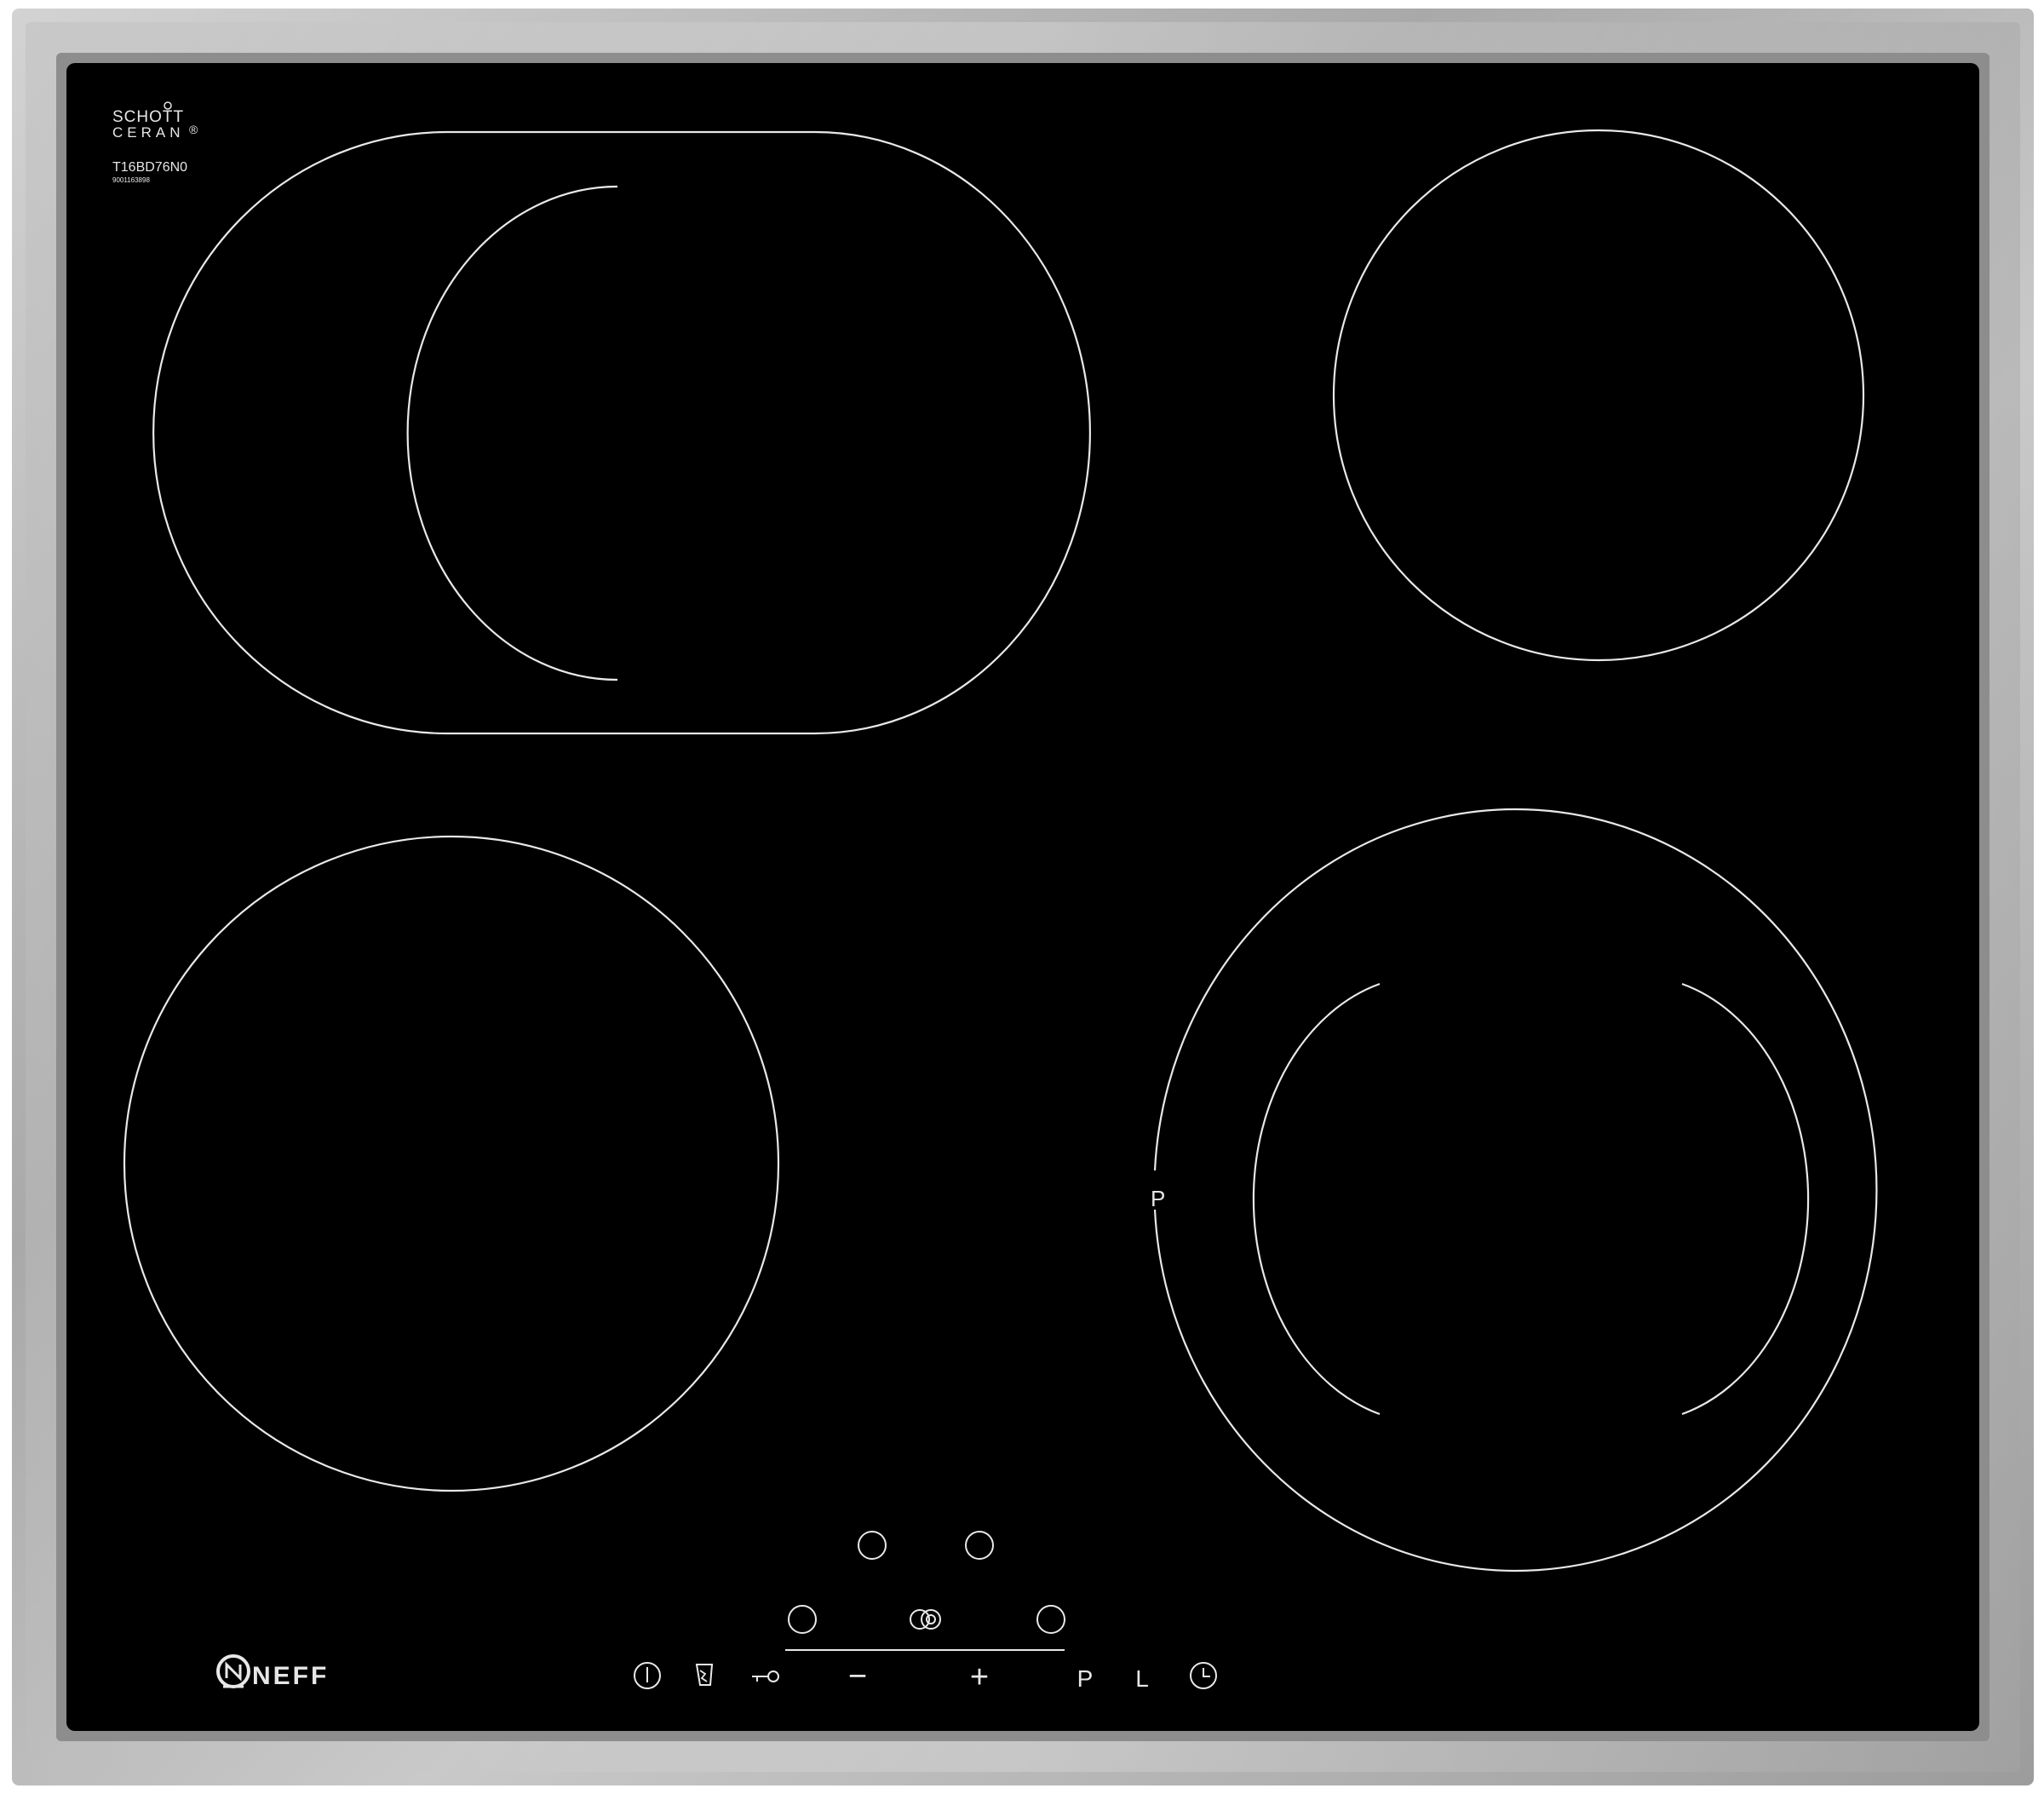  Describe the element at coordinates (1158, 1198) in the screenshot. I see `zone-p-label: P` at that location.